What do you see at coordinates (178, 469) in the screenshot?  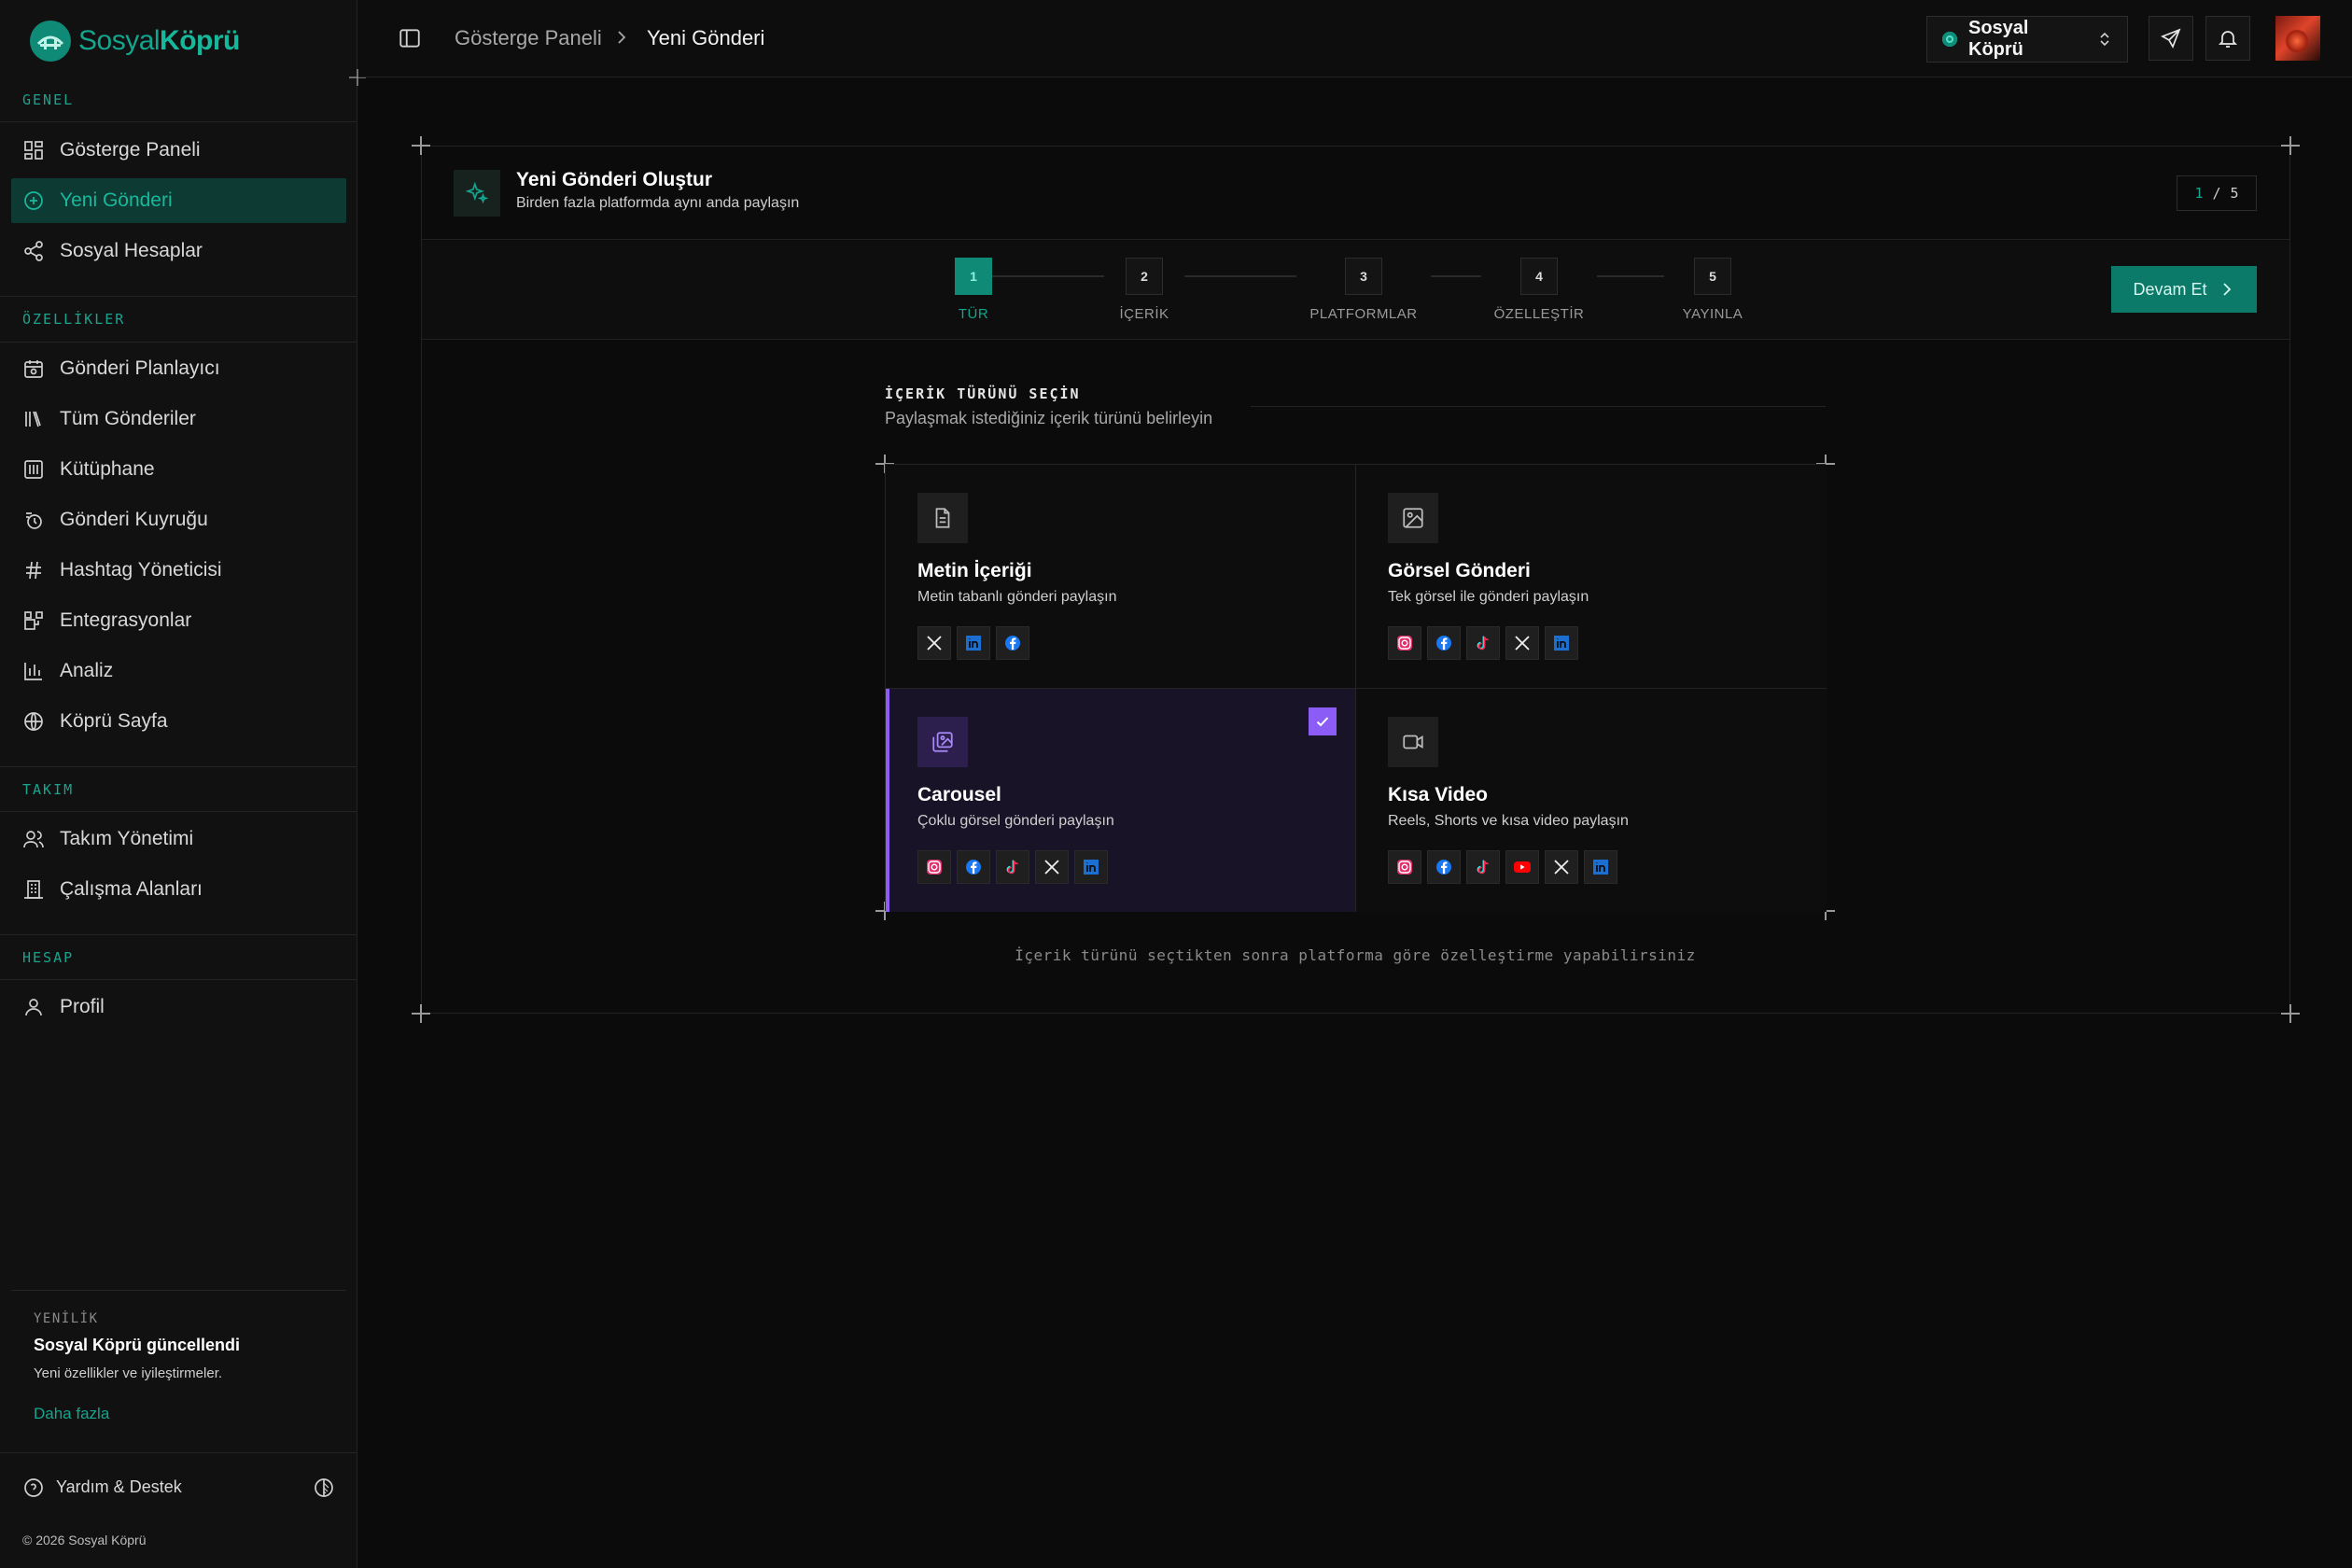 I see `sidebar-item-library: Kütüphane` at bounding box center [178, 469].